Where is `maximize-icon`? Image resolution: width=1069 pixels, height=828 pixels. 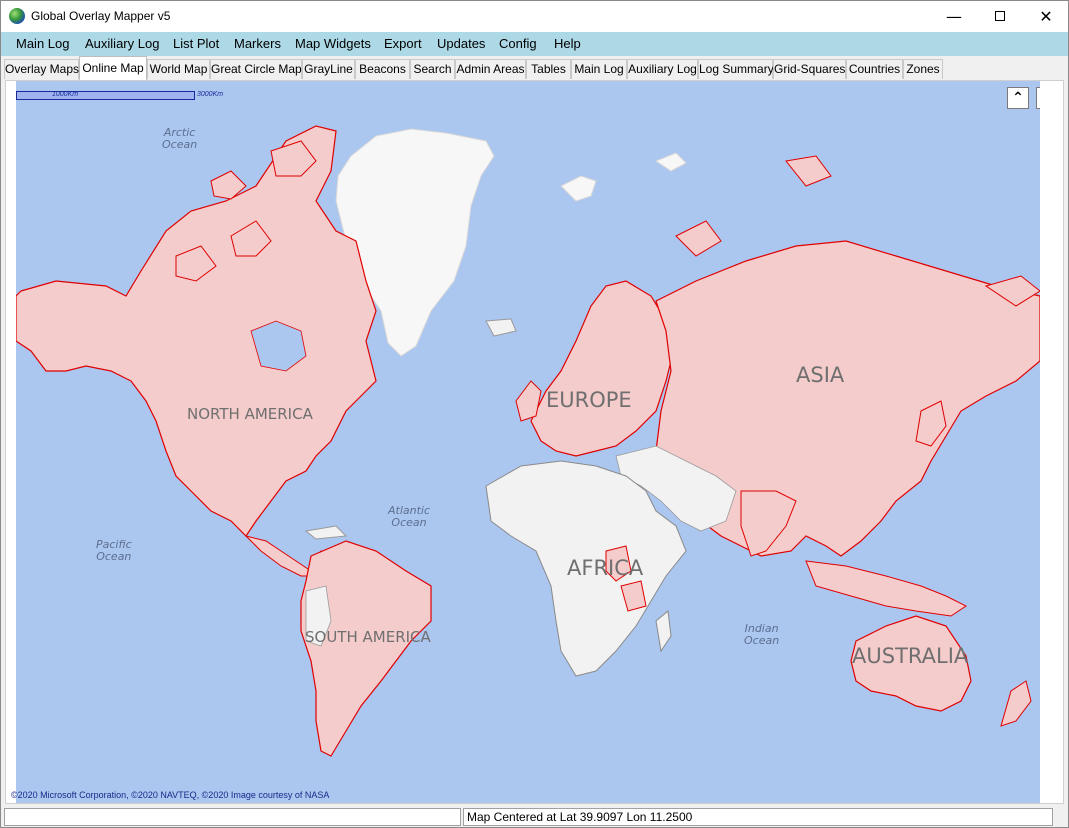 maximize-icon is located at coordinates (1000, 16).